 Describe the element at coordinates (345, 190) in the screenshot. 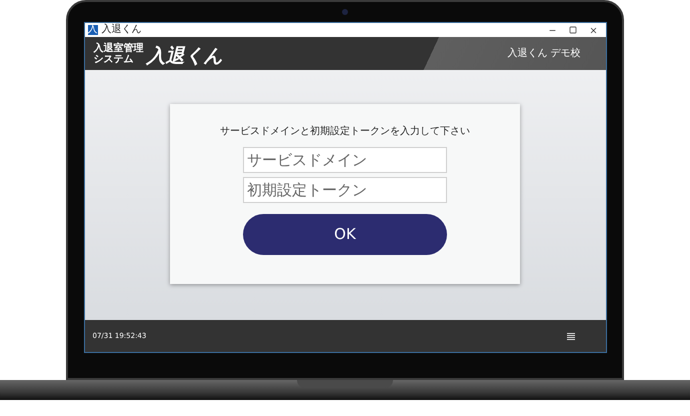

I see `input-field: 初期設定トークン` at that location.